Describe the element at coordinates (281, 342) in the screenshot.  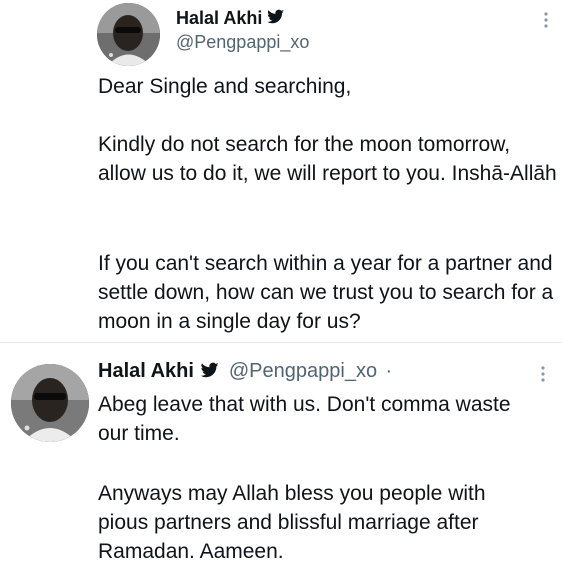
I see `divider` at that location.